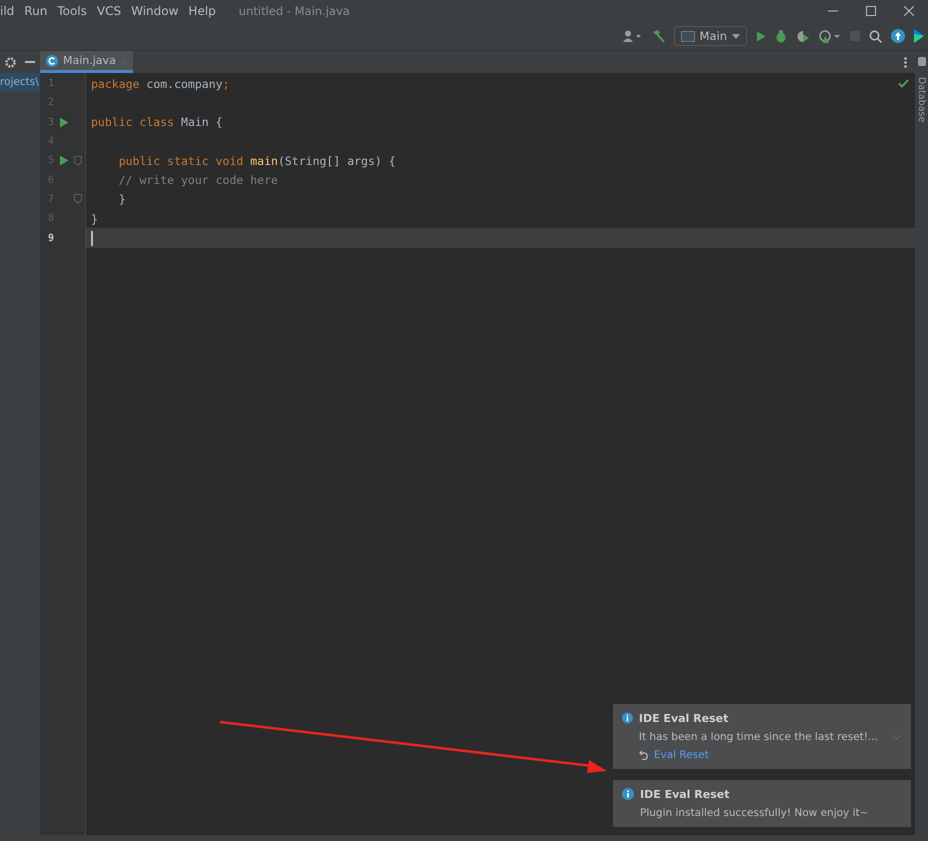 Image resolution: width=928 pixels, height=841 pixels. What do you see at coordinates (875, 36) in the screenshot?
I see `search-icon` at bounding box center [875, 36].